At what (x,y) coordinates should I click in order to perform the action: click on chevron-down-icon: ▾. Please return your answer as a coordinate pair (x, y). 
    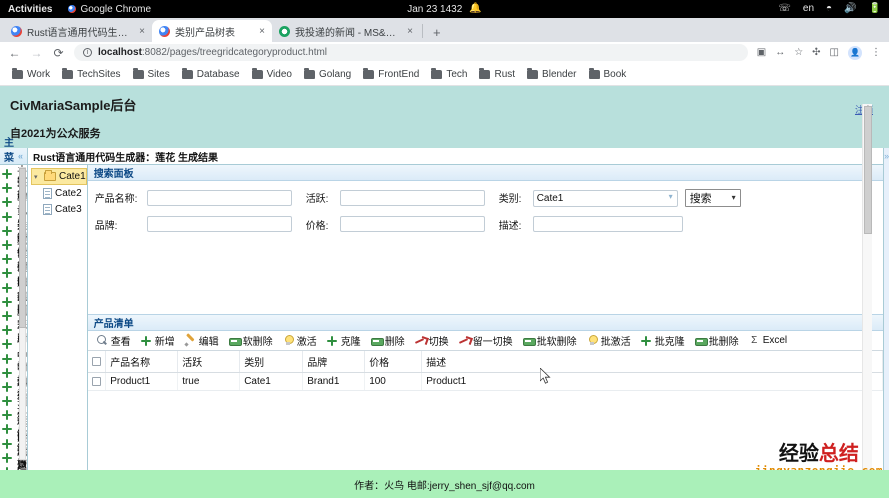
    Looking at the image, I should click on (734, 197).